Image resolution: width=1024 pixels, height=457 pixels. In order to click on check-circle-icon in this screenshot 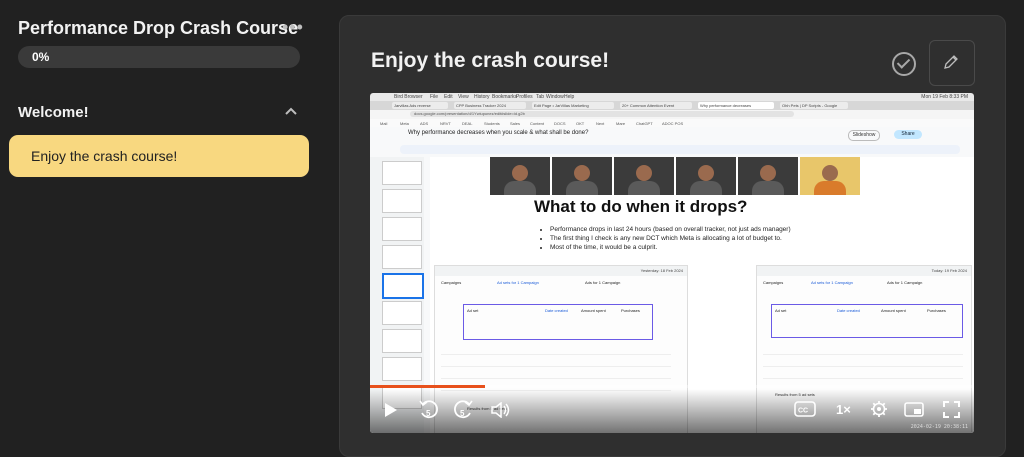, I will do `click(904, 64)`.